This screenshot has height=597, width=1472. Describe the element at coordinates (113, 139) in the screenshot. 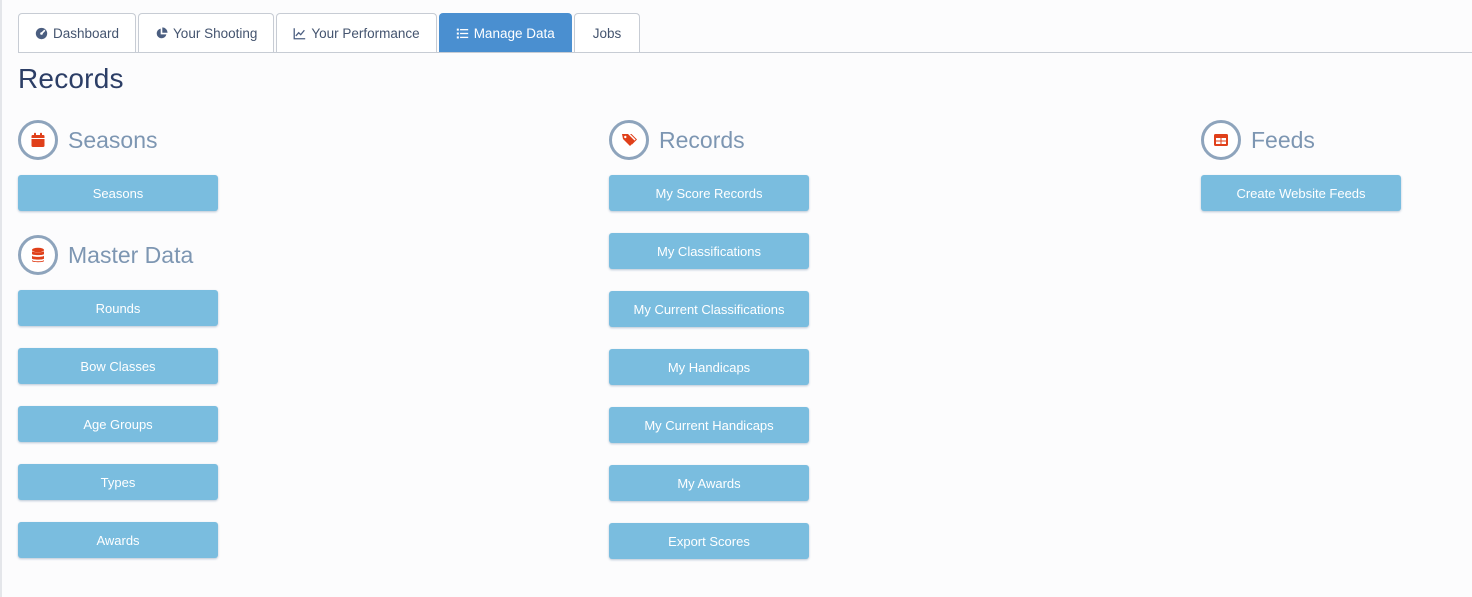

I see `section-title: Seasons` at that location.